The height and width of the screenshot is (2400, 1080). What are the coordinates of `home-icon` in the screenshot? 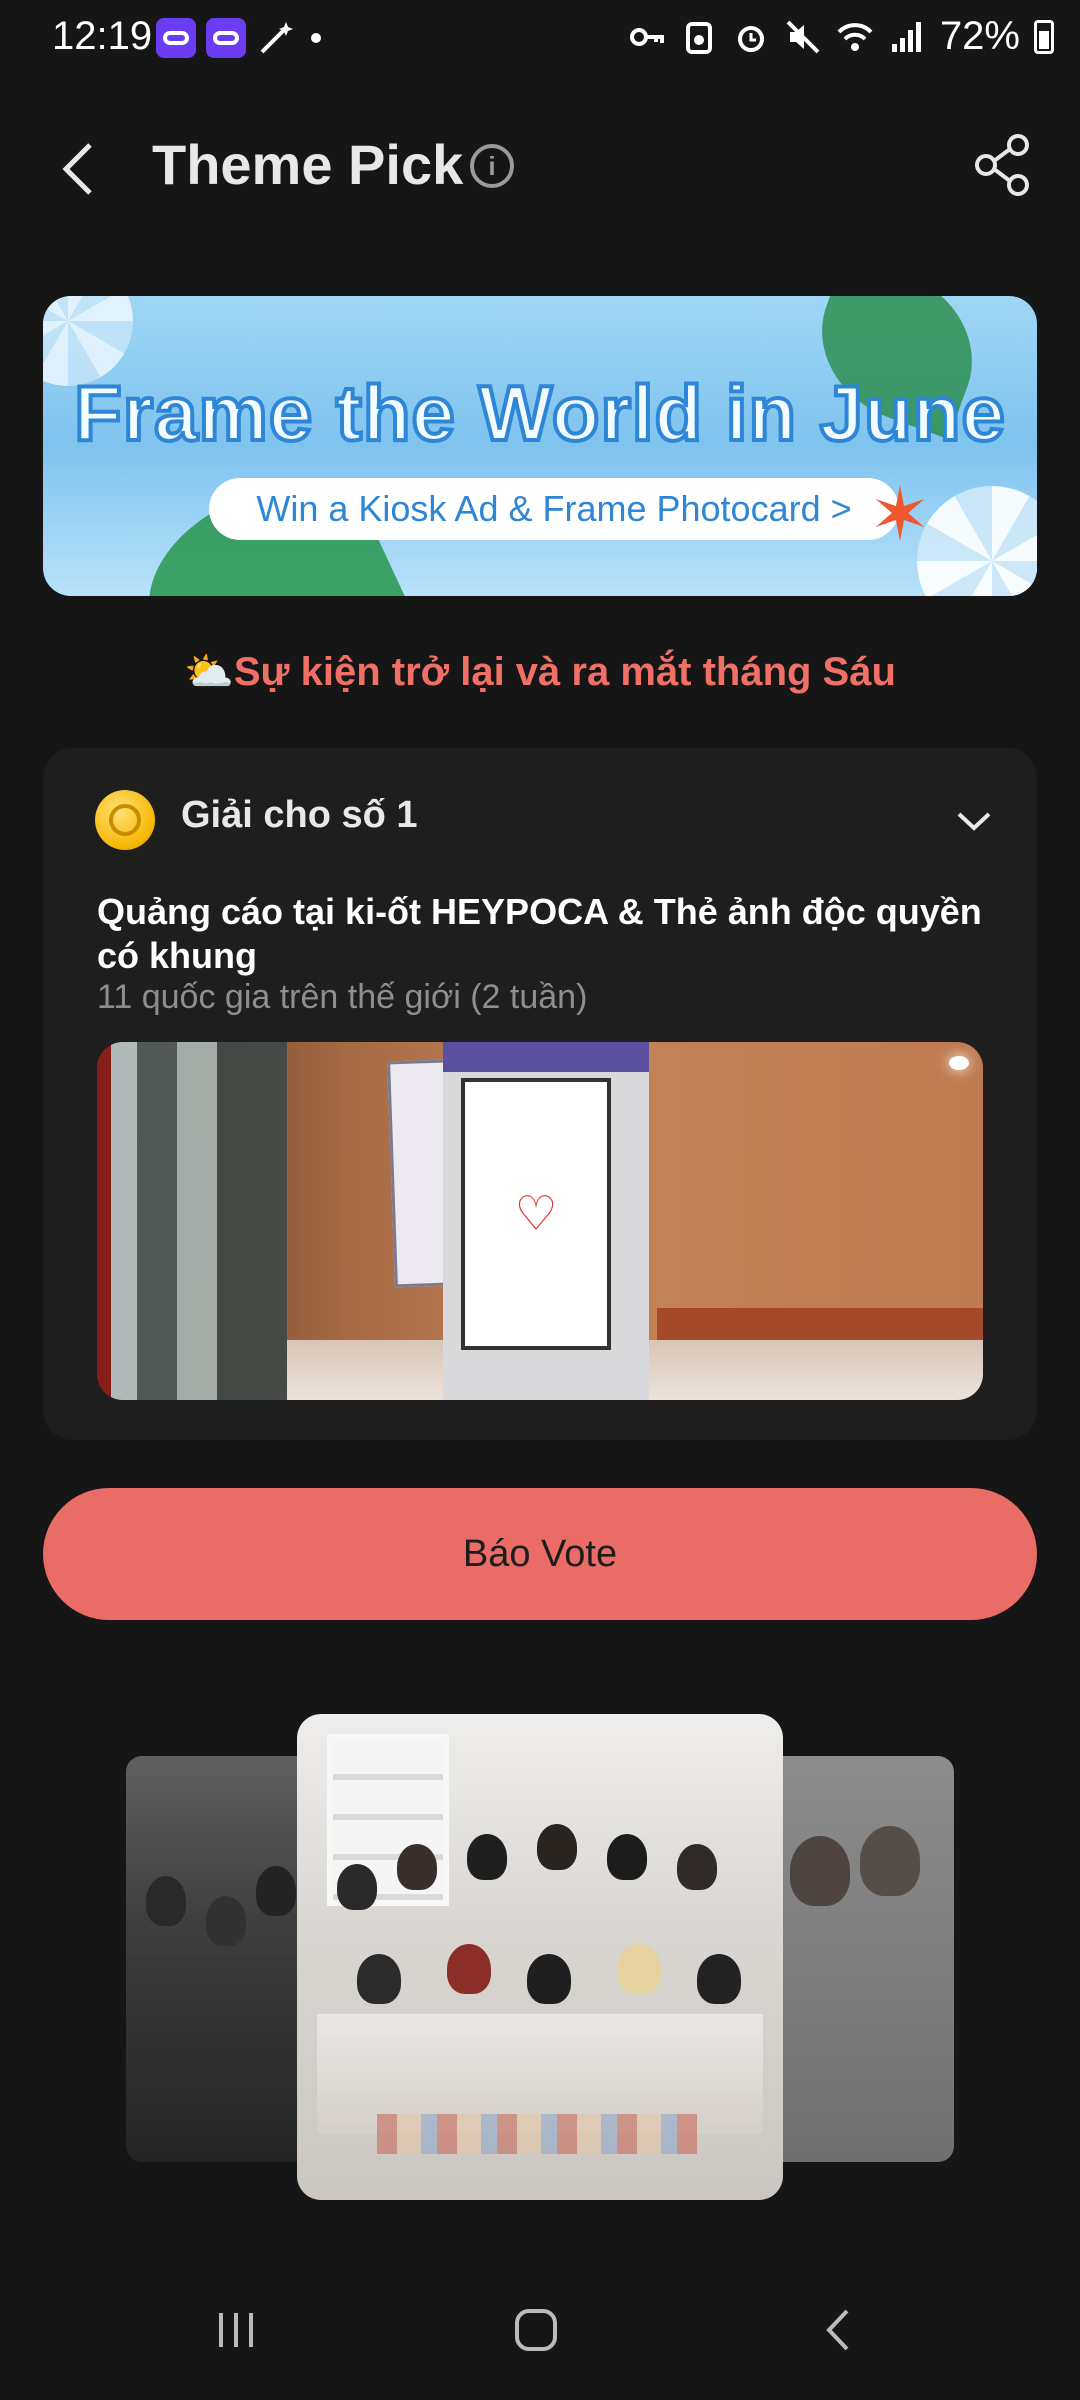 It's located at (536, 2330).